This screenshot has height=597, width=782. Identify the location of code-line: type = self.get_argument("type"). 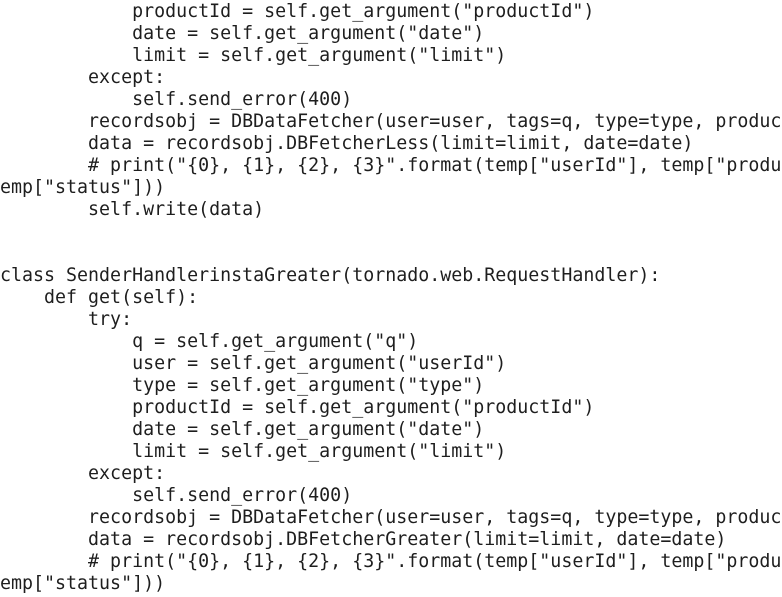
(242, 385).